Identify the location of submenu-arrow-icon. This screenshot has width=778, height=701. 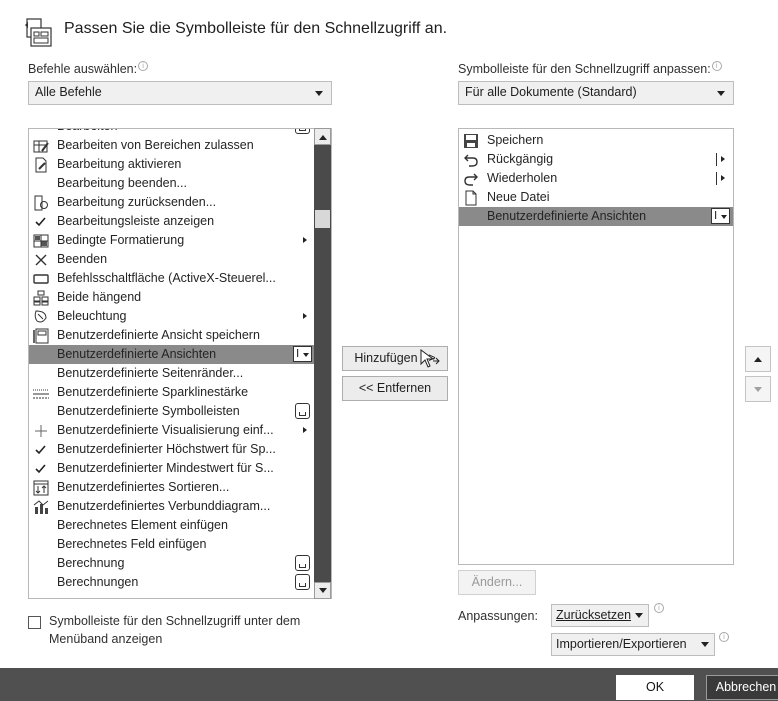
(305, 430).